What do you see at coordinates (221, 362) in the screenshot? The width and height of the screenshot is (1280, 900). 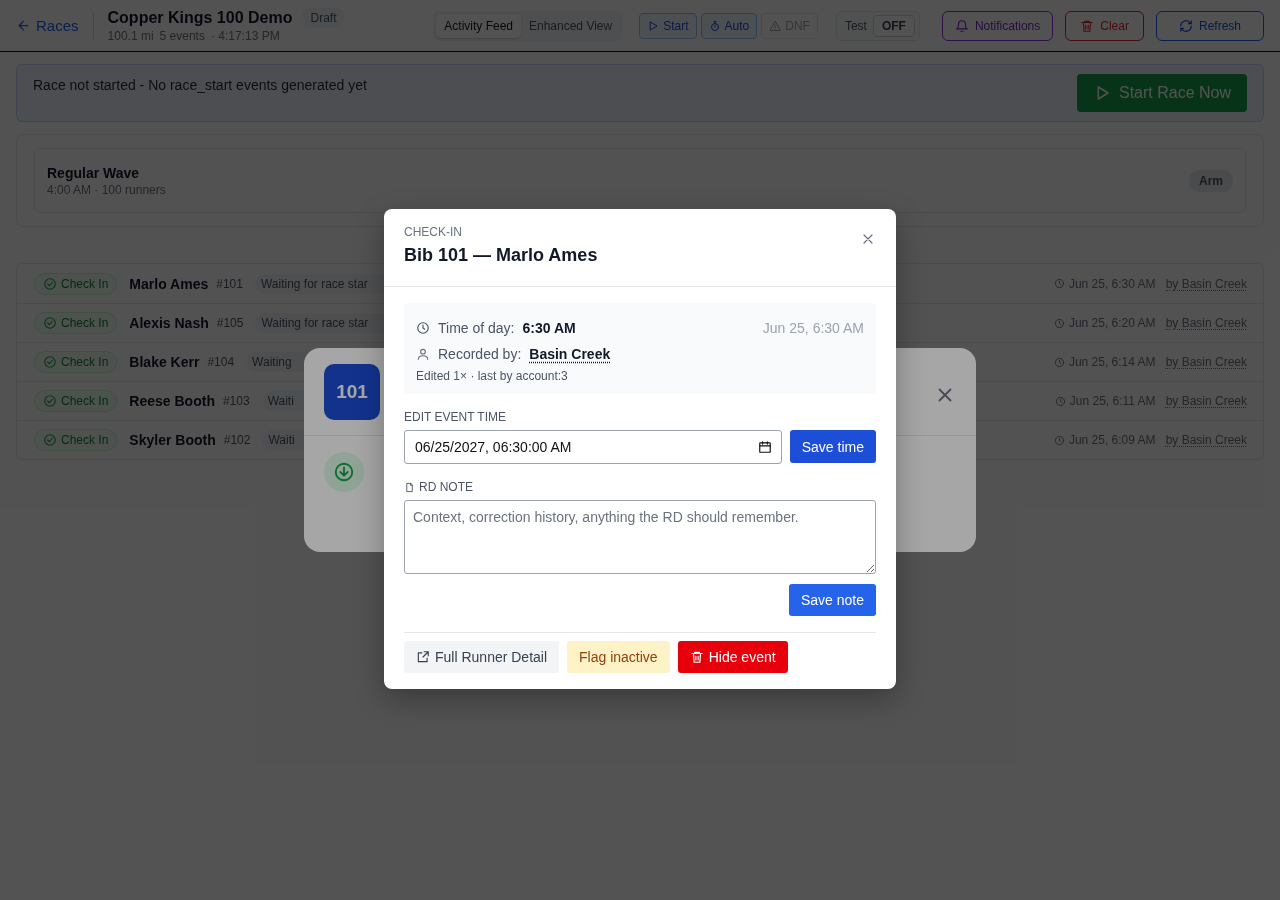 I see `bib-number: #104` at bounding box center [221, 362].